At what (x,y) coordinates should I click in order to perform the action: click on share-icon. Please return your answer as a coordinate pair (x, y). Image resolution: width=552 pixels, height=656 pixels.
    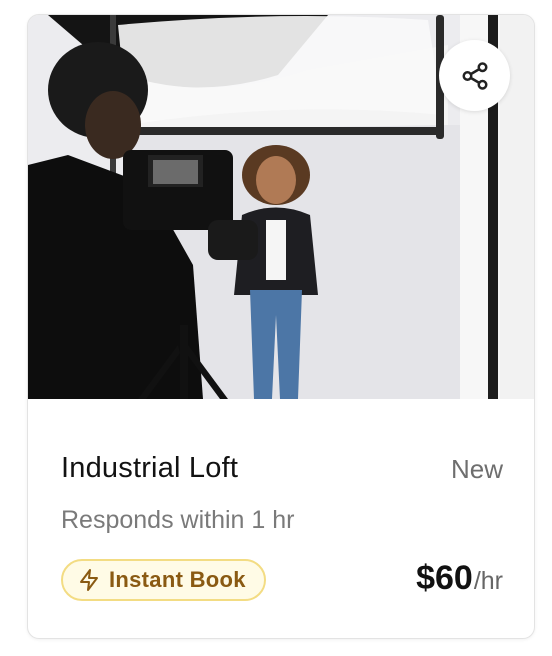
    Looking at the image, I should click on (474, 75).